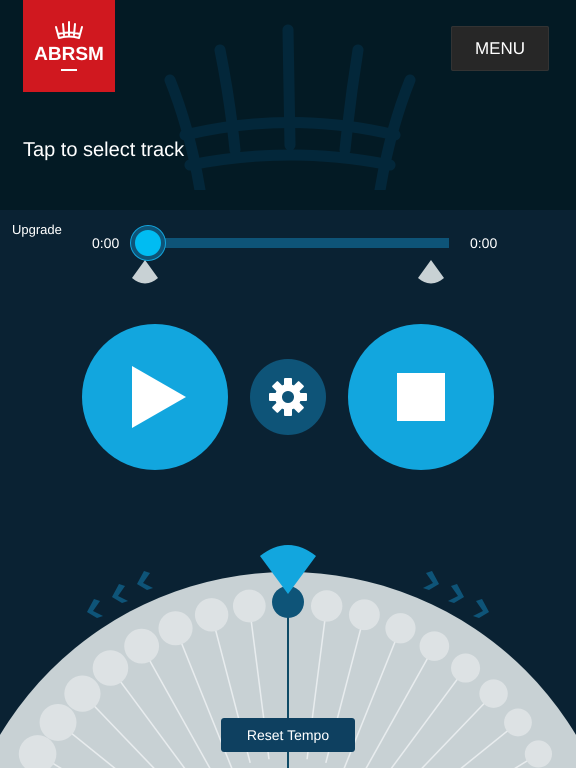 The height and width of the screenshot is (768, 576). What do you see at coordinates (159, 397) in the screenshot?
I see `play-icon` at bounding box center [159, 397].